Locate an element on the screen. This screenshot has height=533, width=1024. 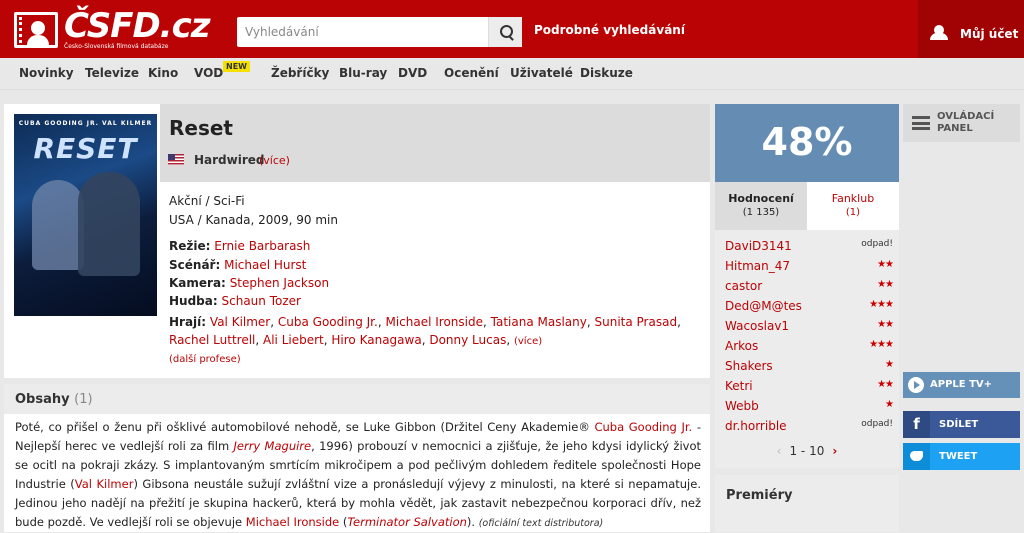
facebook-icon: f is located at coordinates (916, 424).